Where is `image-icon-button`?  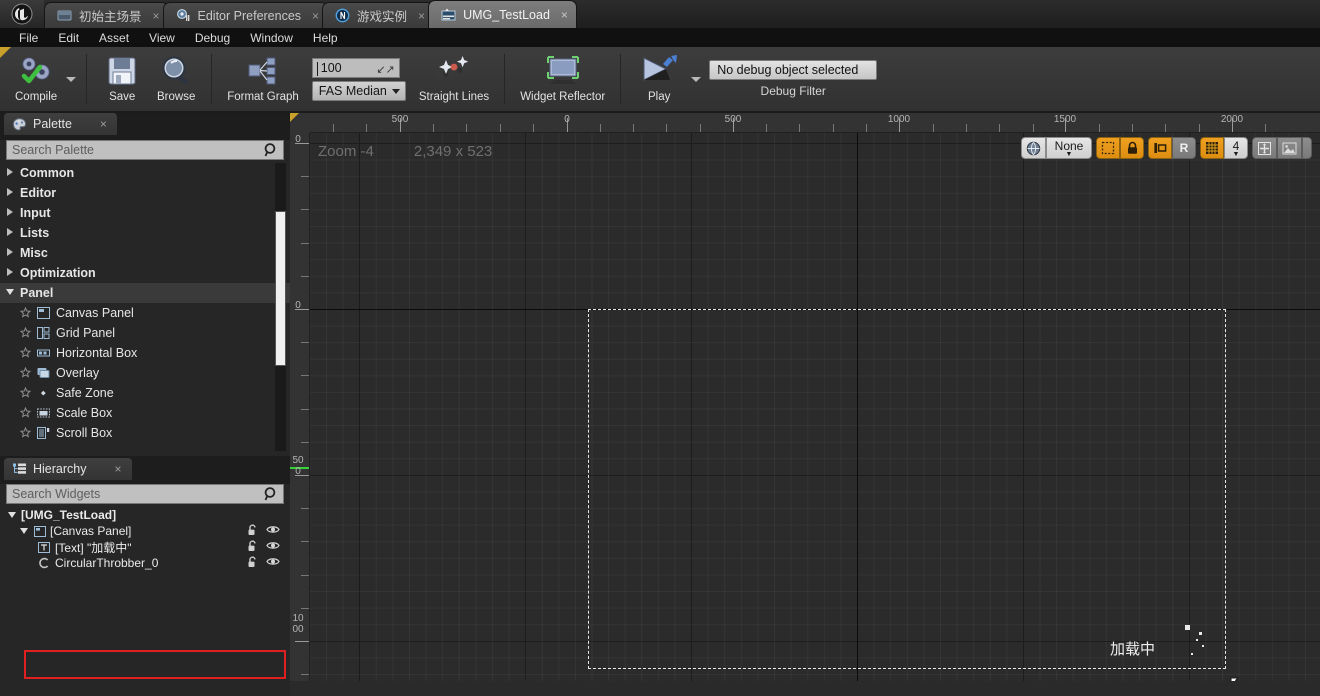
image-icon-button is located at coordinates (1289, 148).